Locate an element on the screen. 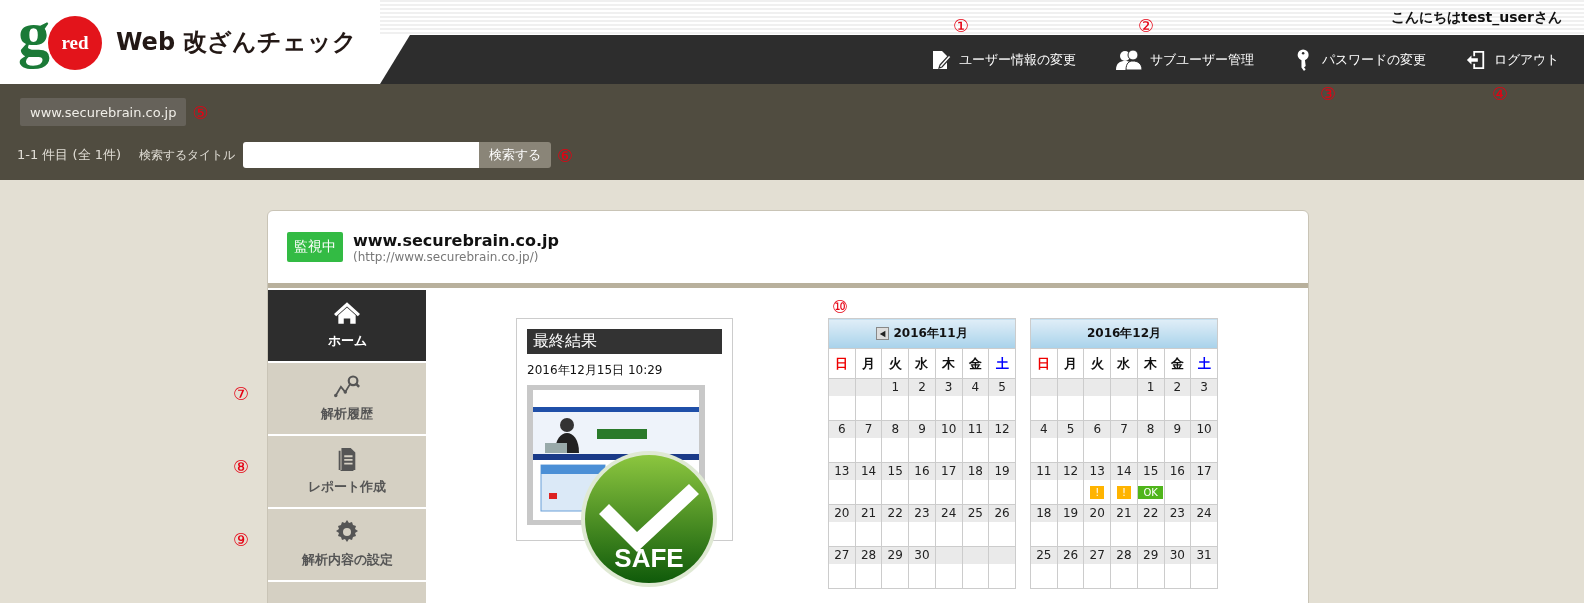 The image size is (1584, 603). result-date: 2016年12月15日 10:29 is located at coordinates (595, 370).